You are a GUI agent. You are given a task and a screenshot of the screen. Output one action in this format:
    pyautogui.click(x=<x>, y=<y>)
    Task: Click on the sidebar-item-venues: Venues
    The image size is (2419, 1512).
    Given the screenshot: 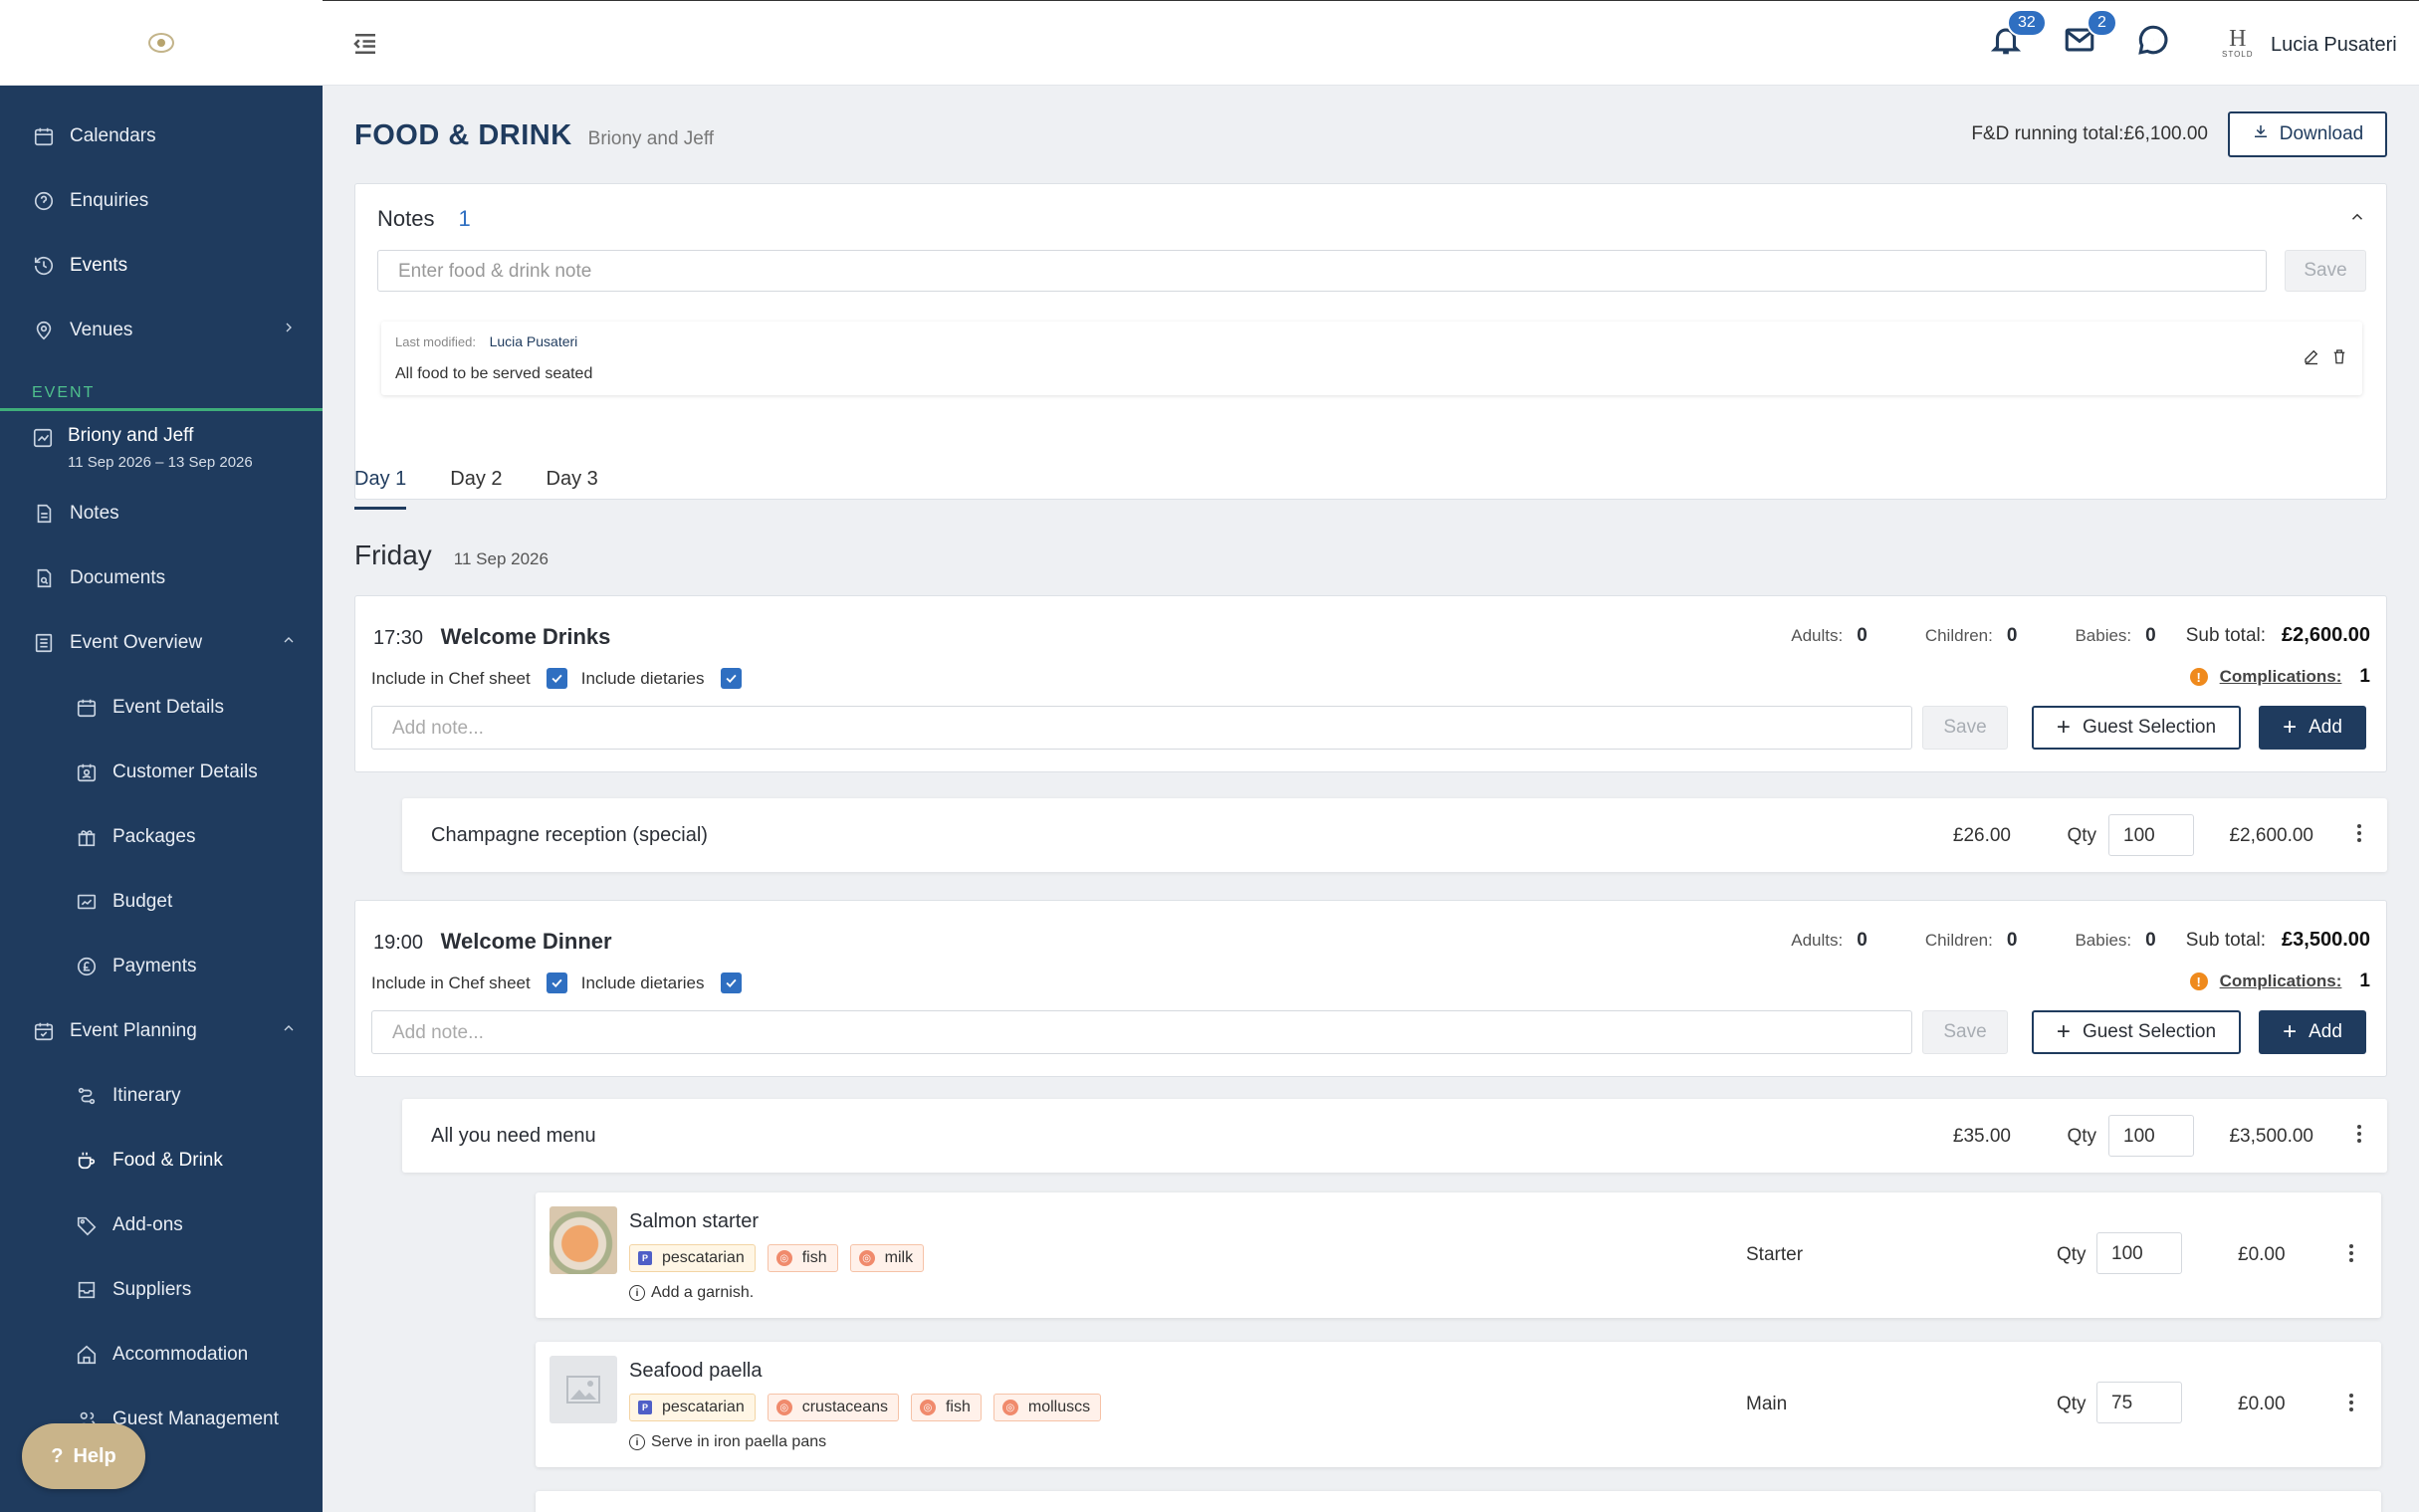 What is the action you would take?
    pyautogui.click(x=161, y=330)
    